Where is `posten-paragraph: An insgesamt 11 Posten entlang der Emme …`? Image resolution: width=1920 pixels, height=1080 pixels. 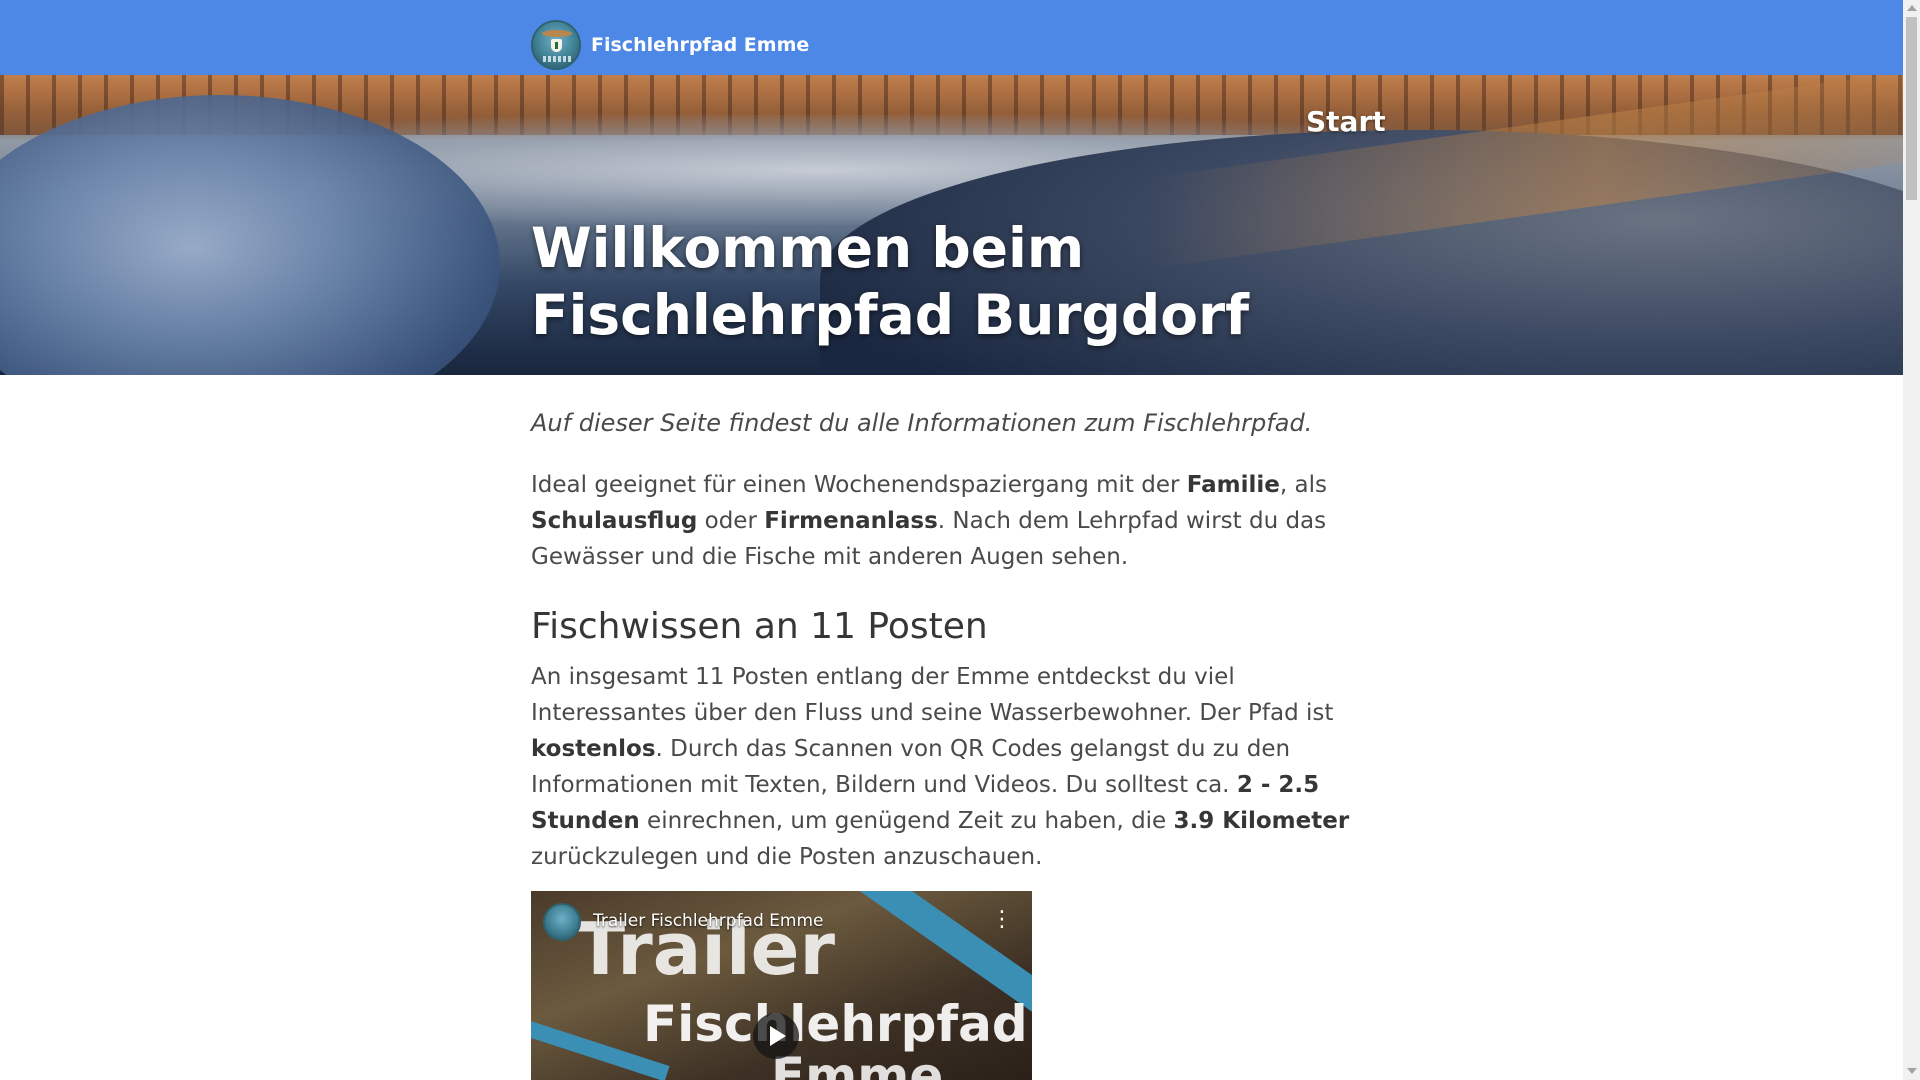
posten-paragraph: An insgesamt 11 Posten entlang der Emme … is located at coordinates (940, 767).